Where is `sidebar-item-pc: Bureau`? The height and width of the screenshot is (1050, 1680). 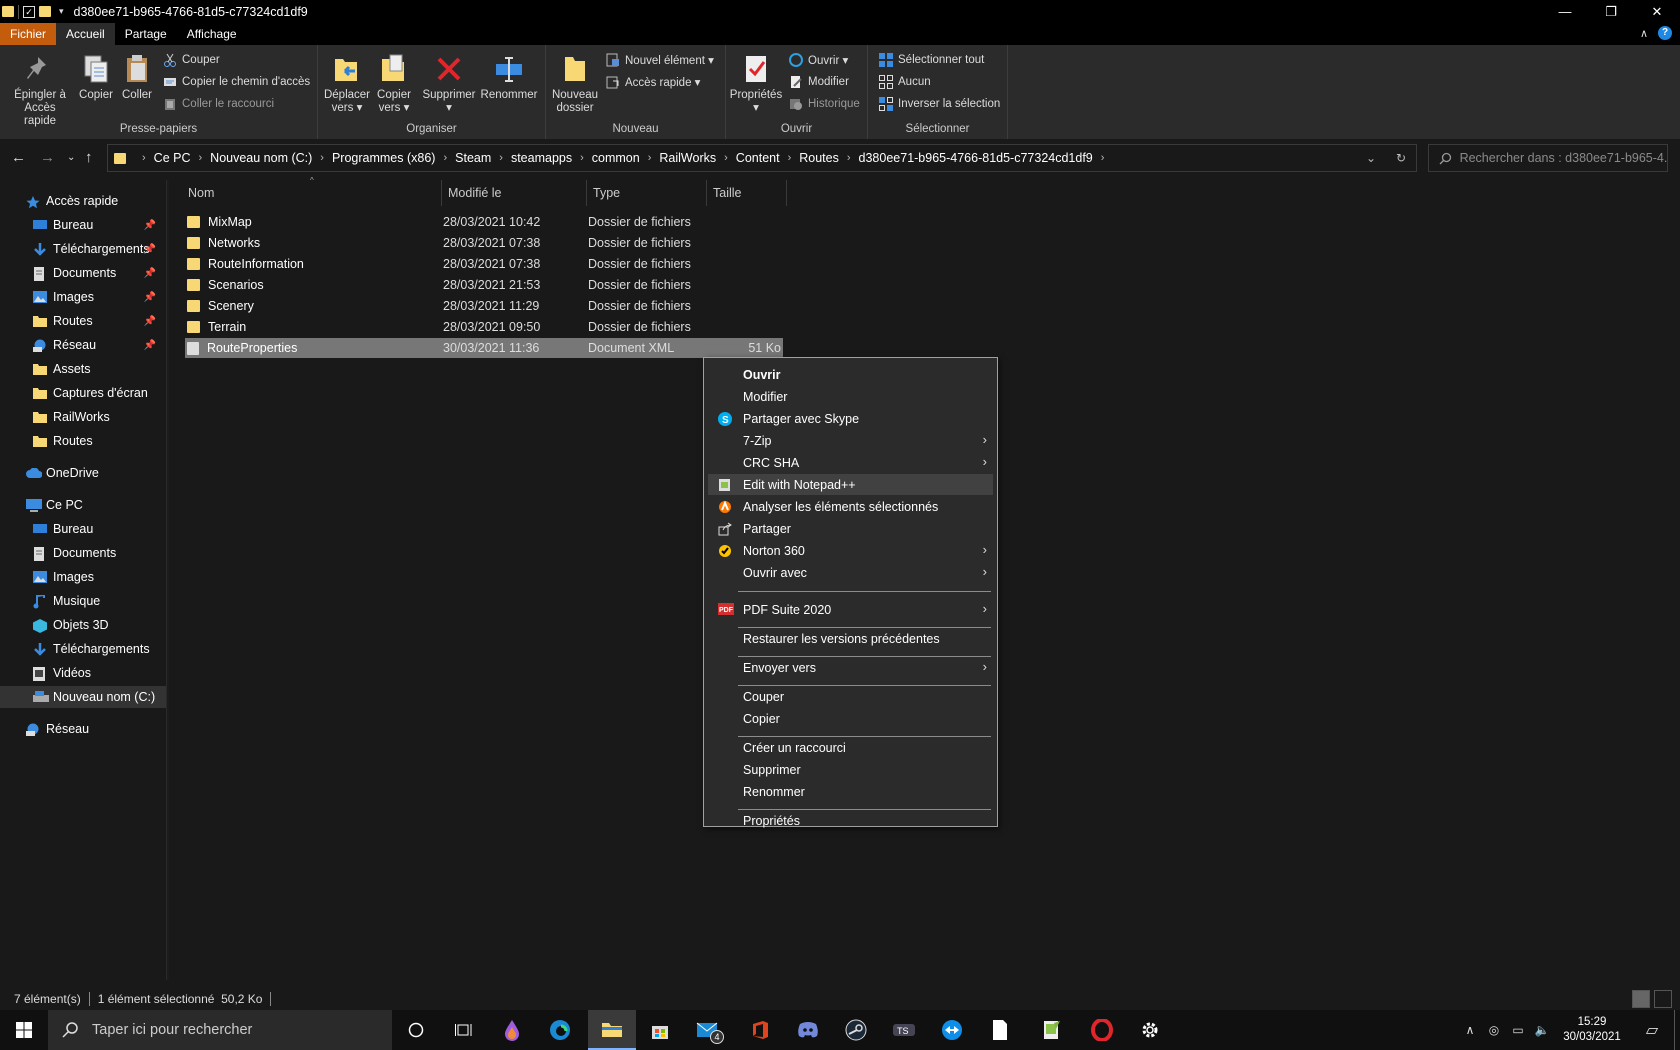
sidebar-item-pc: Bureau is located at coordinates (84, 529).